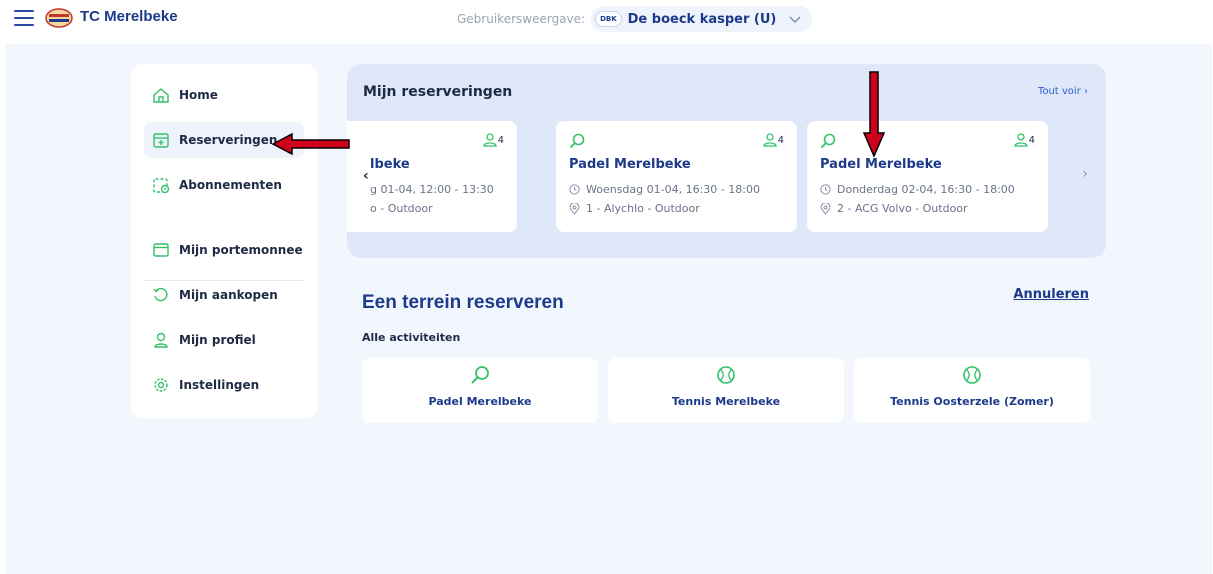 The width and height of the screenshot is (1213, 574). What do you see at coordinates (894, 208) in the screenshot?
I see `reservation-court: 2 - ACG Volvo - Outdoor` at bounding box center [894, 208].